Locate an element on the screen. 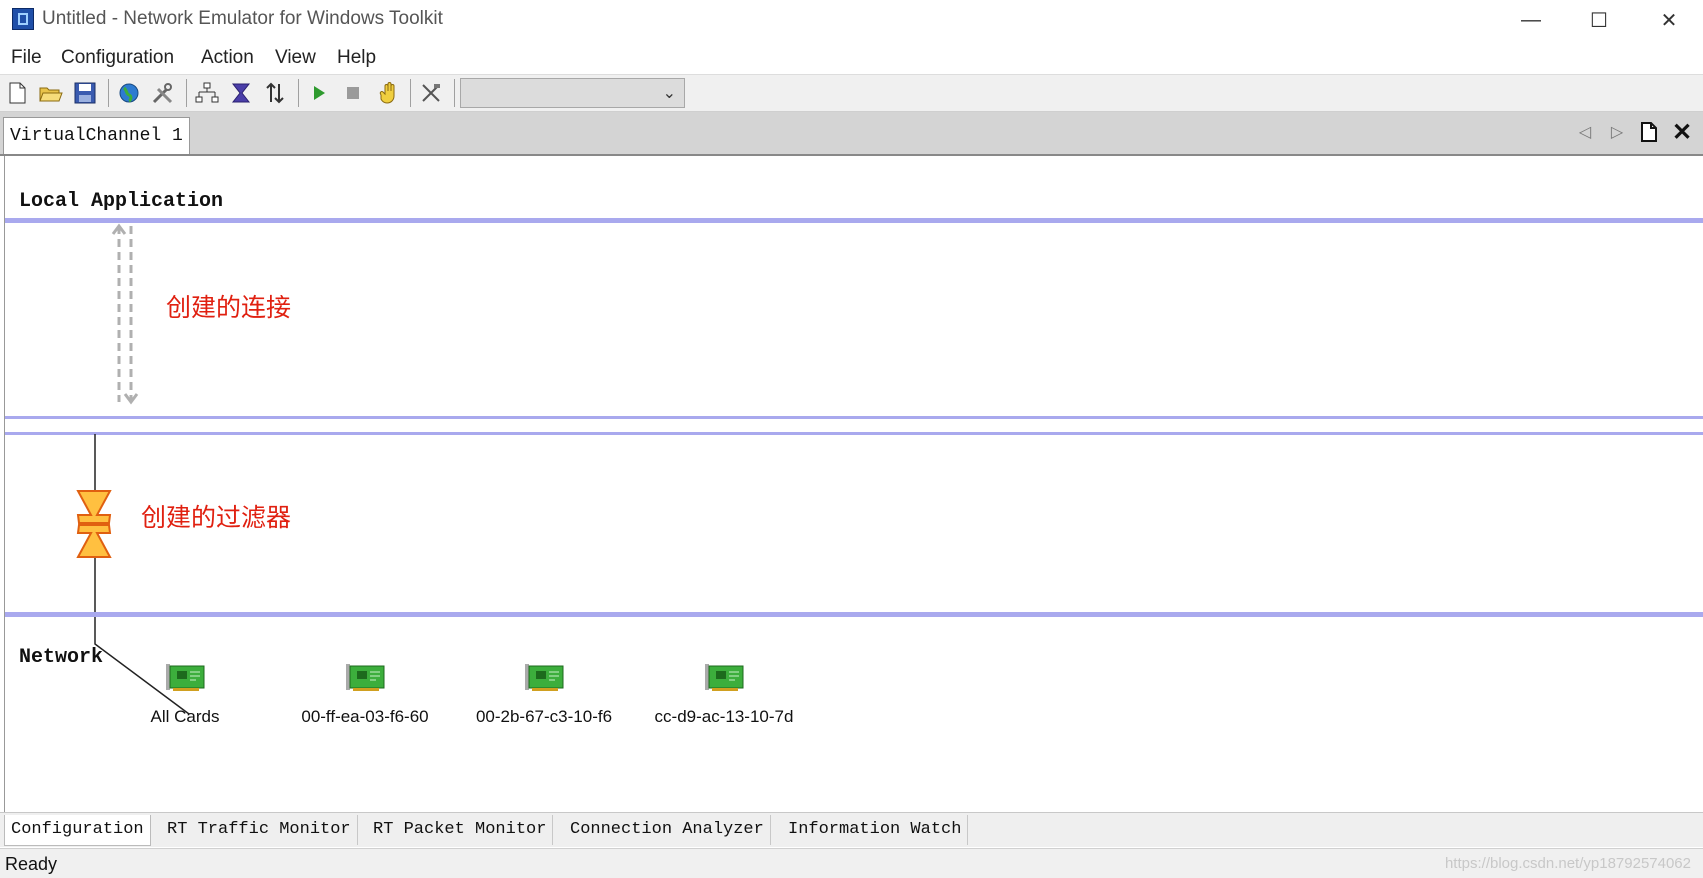 This screenshot has width=1703, height=878. network-topology-icon is located at coordinates (207, 93).